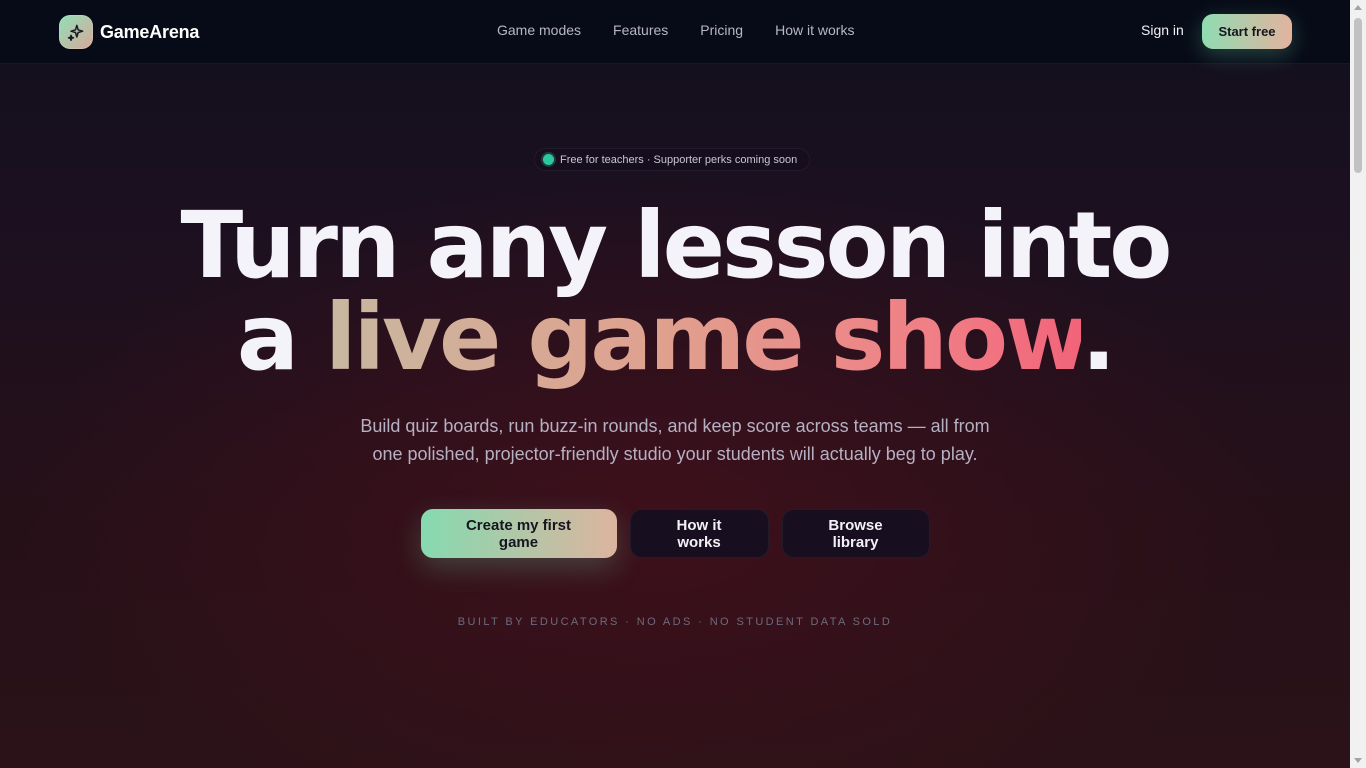 The height and width of the screenshot is (768, 1366). I want to click on headline-highlight: live game show, so click(704, 337).